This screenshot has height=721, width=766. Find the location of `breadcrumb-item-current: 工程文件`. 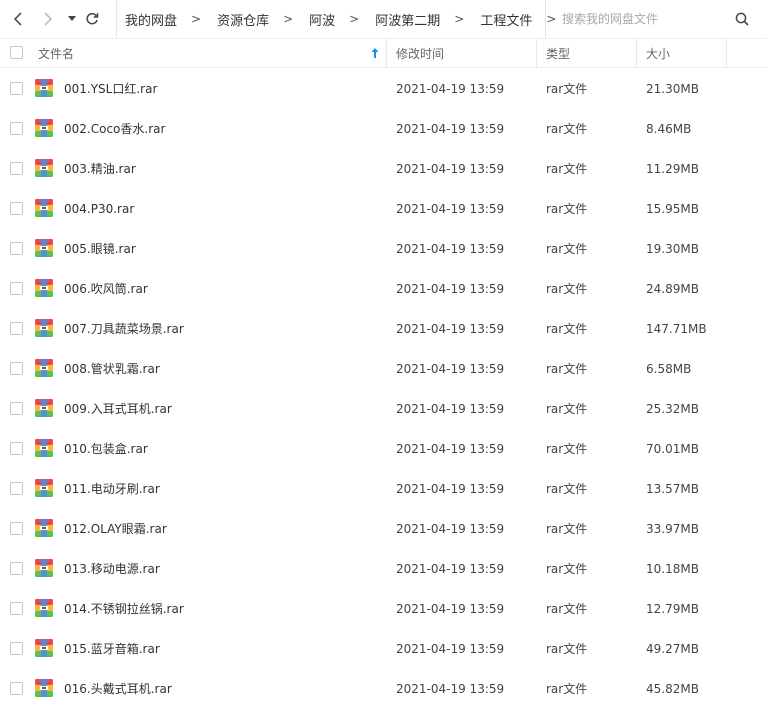

breadcrumb-item-current: 工程文件 is located at coordinates (506, 19).